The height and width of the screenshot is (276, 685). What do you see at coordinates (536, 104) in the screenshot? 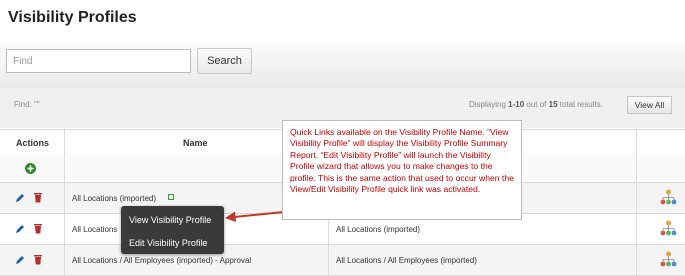
I see `results-count: Displaying 1-10 out of 15 total results.` at bounding box center [536, 104].